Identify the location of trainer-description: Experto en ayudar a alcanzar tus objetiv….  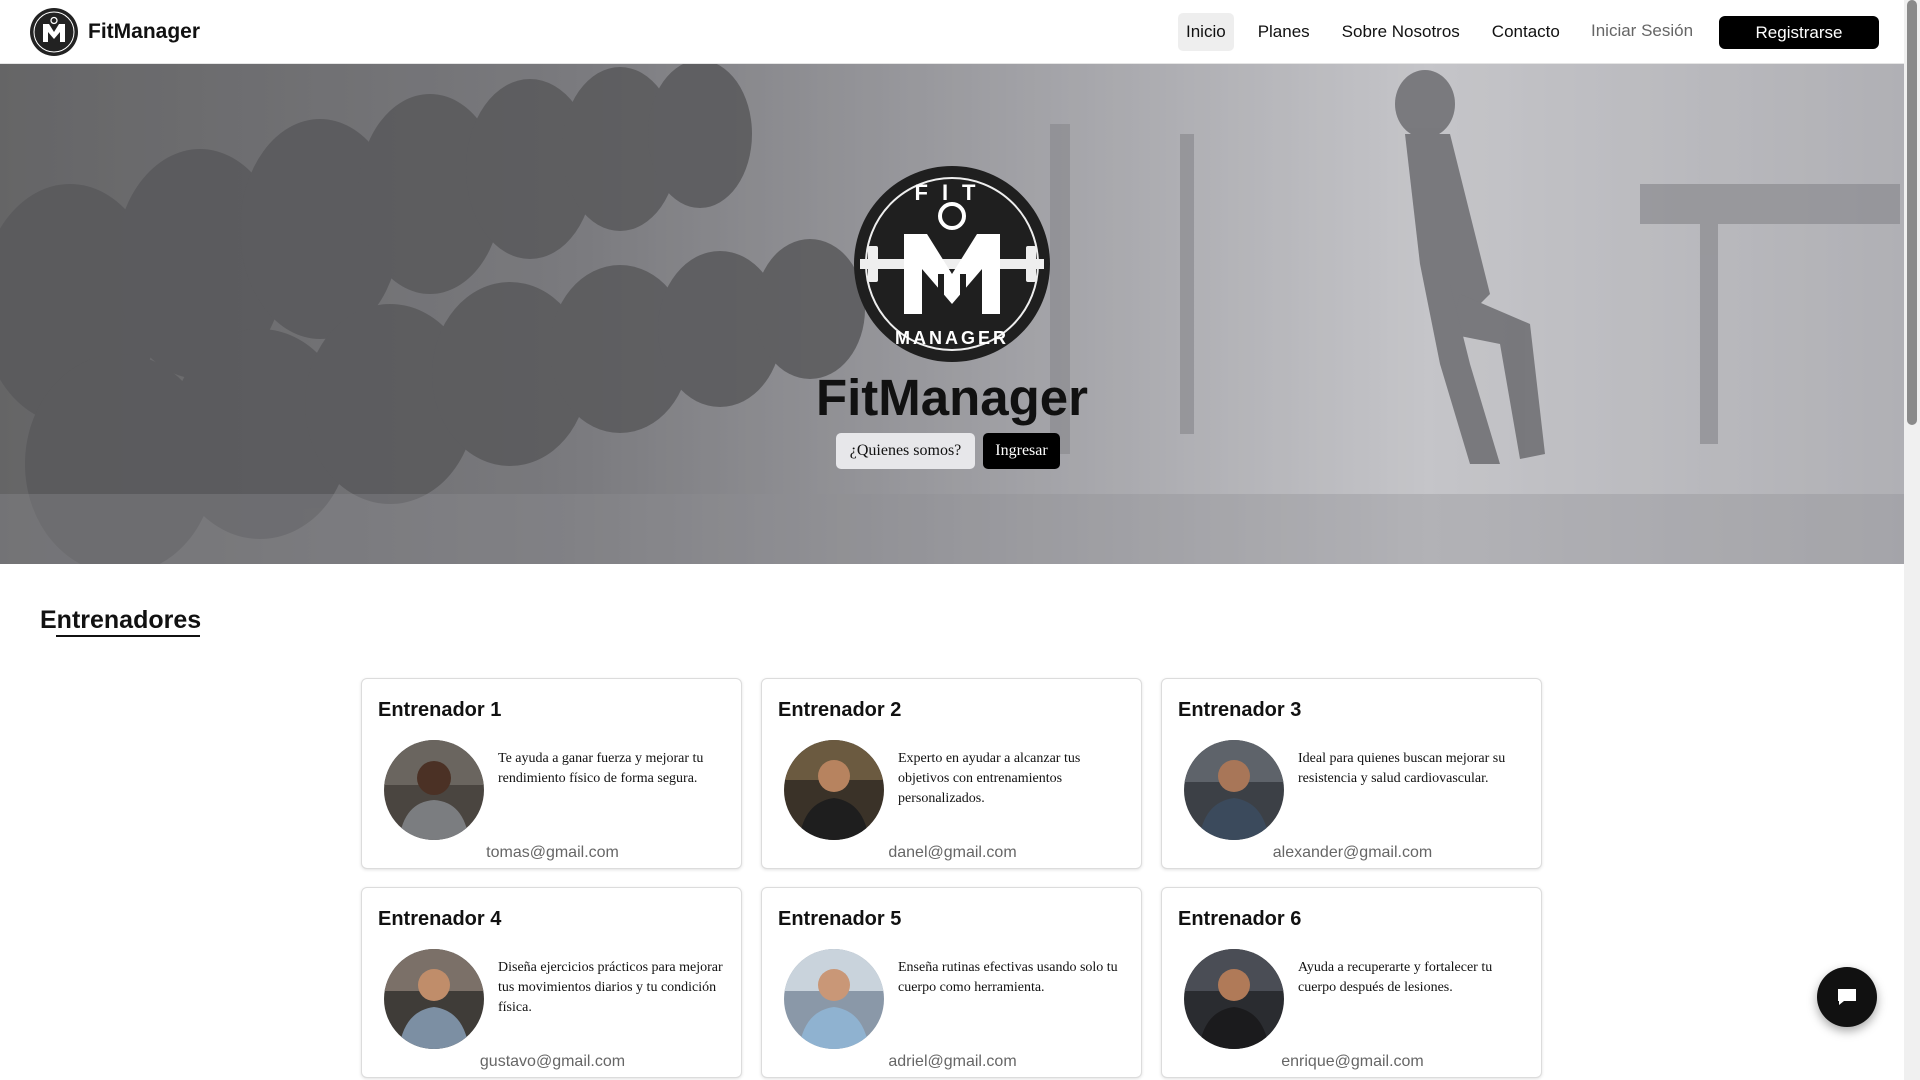
(989, 778).